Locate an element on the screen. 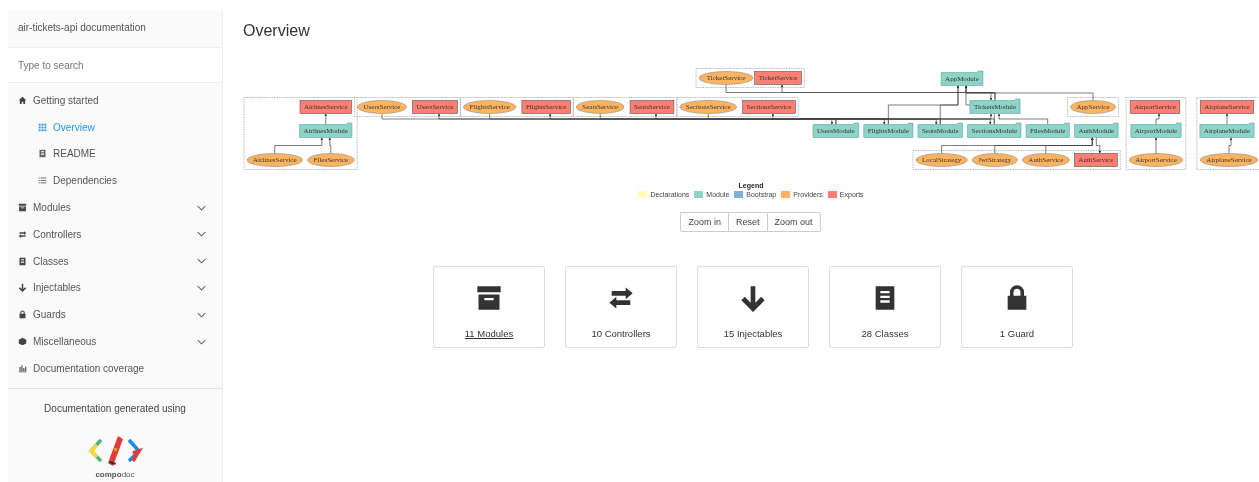  card-label: 10 Controllers is located at coordinates (621, 333).